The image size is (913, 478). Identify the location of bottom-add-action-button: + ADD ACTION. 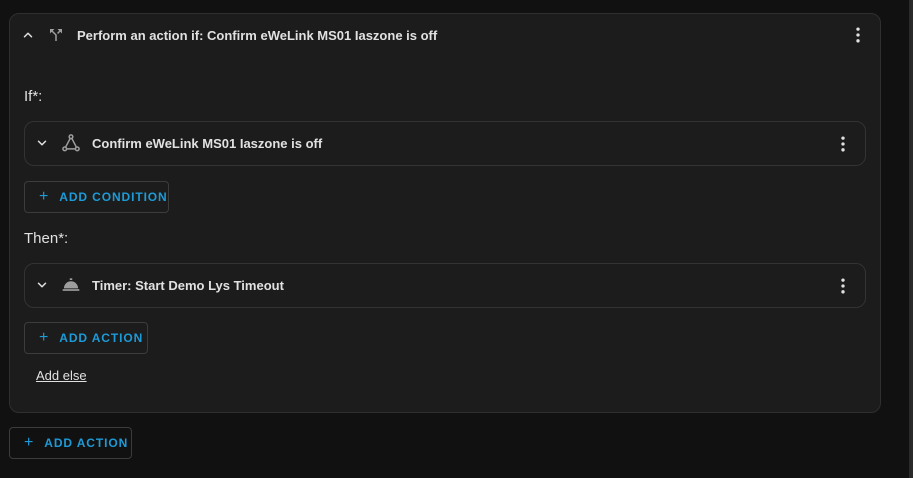
(70, 443).